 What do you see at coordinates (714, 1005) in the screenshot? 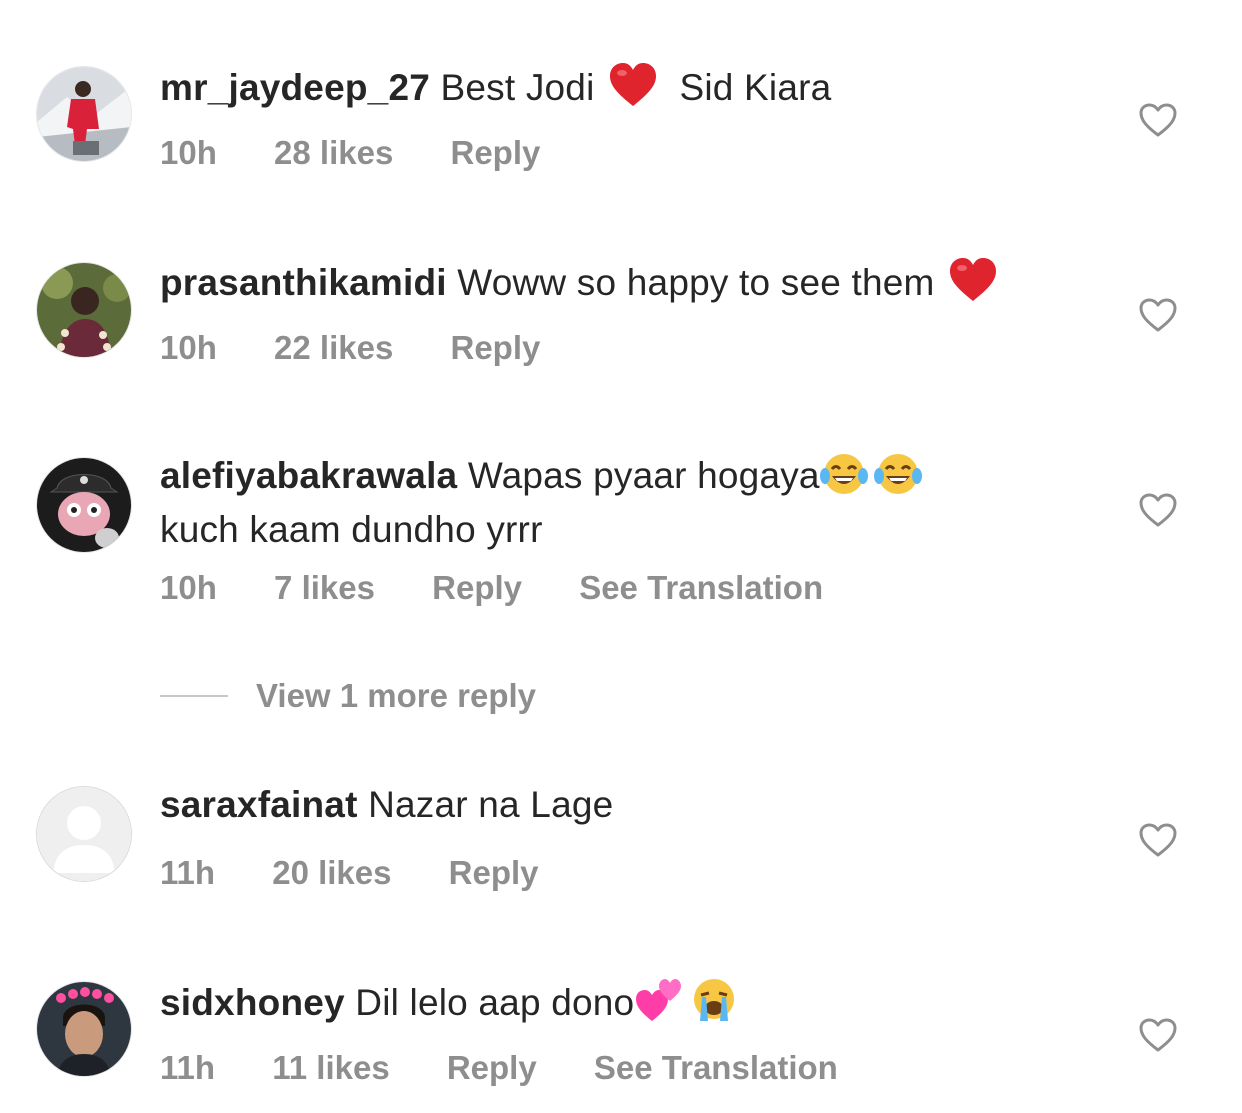
I see `loudly-crying-icon` at bounding box center [714, 1005].